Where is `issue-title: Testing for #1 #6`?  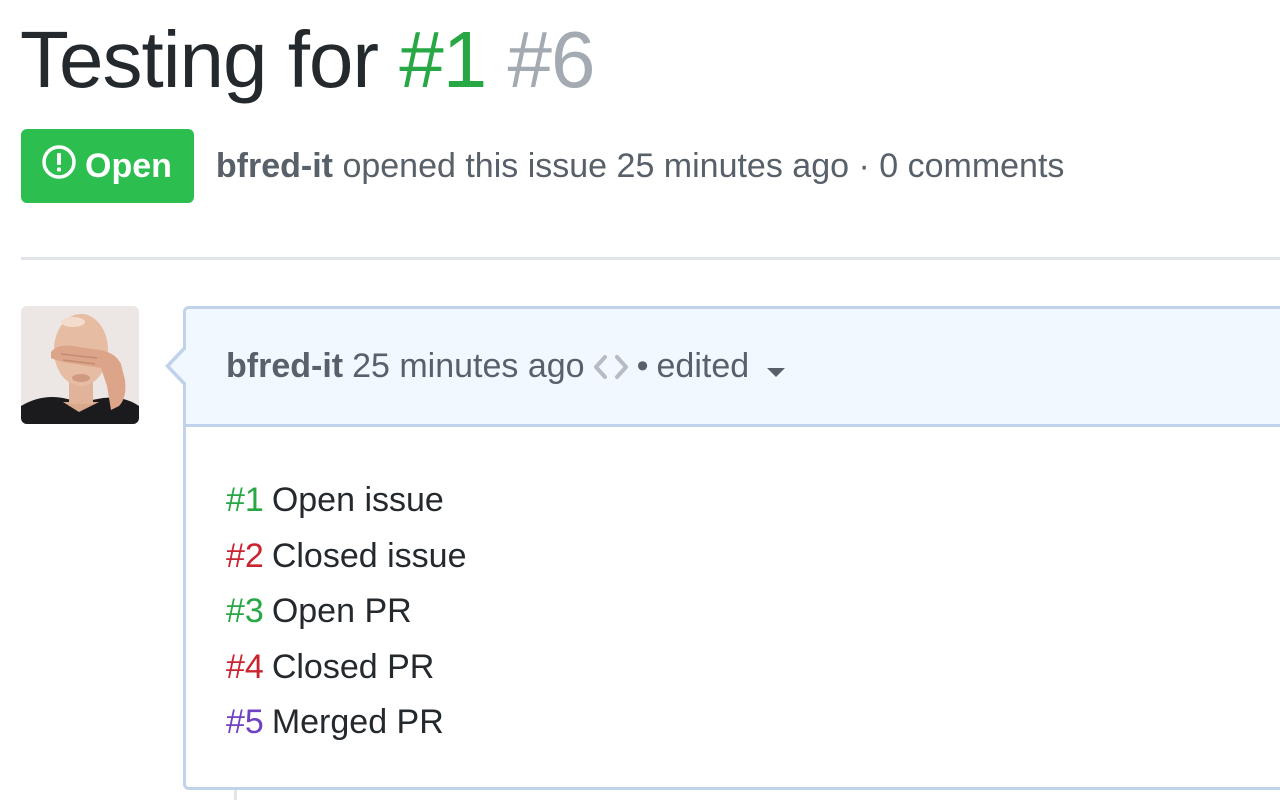
issue-title: Testing for #1 #6 is located at coordinates (307, 60).